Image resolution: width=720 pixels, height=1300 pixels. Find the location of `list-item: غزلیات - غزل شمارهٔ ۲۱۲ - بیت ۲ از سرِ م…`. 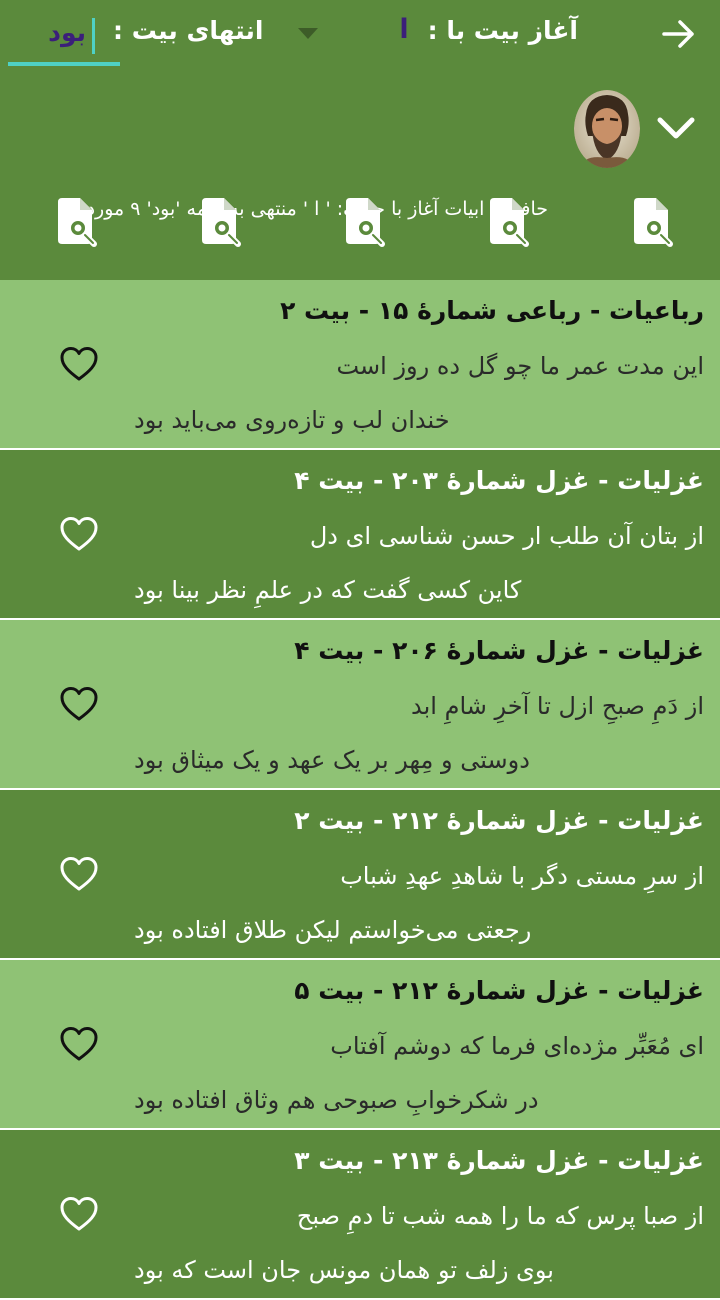

list-item: غزلیات - غزل شمارهٔ ۲۱۲ - بیت ۲ از سرِ م… is located at coordinates (360, 875).